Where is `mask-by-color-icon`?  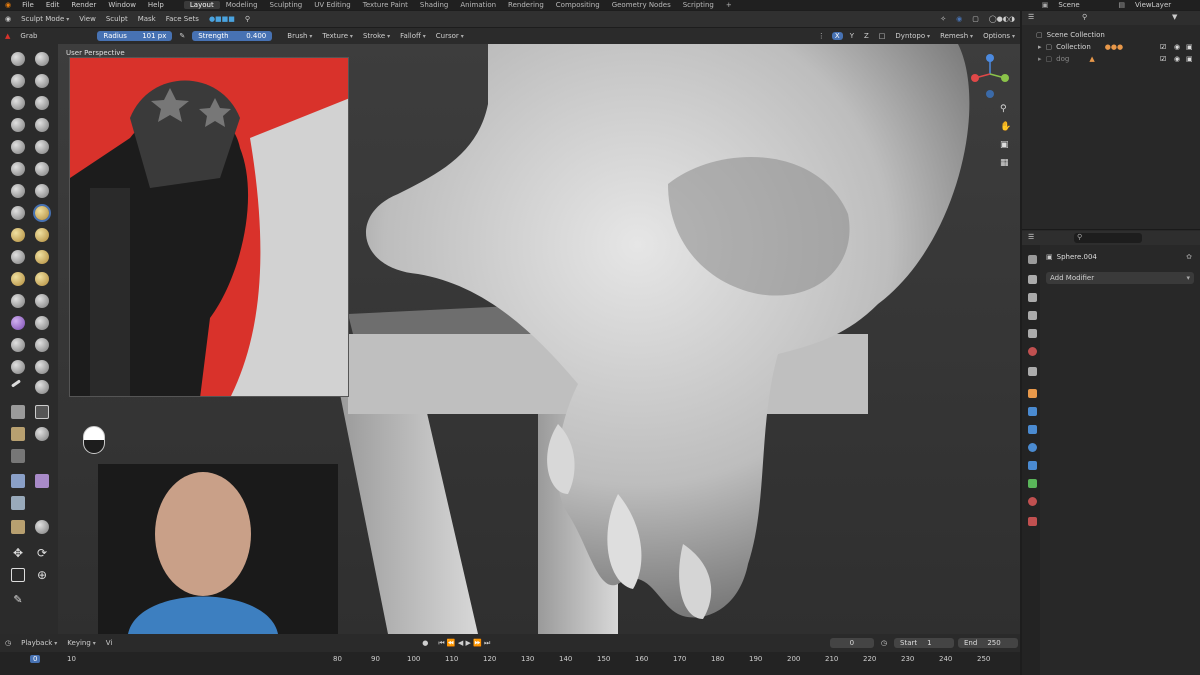
mask-by-color-icon is located at coordinates (42, 527).